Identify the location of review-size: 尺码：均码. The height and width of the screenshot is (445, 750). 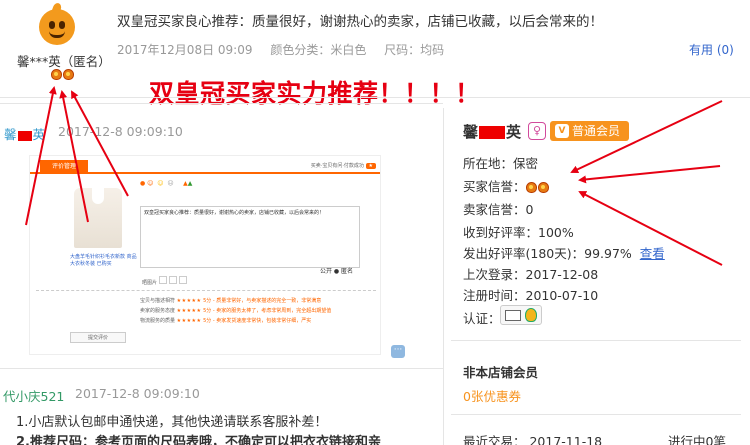
(414, 50).